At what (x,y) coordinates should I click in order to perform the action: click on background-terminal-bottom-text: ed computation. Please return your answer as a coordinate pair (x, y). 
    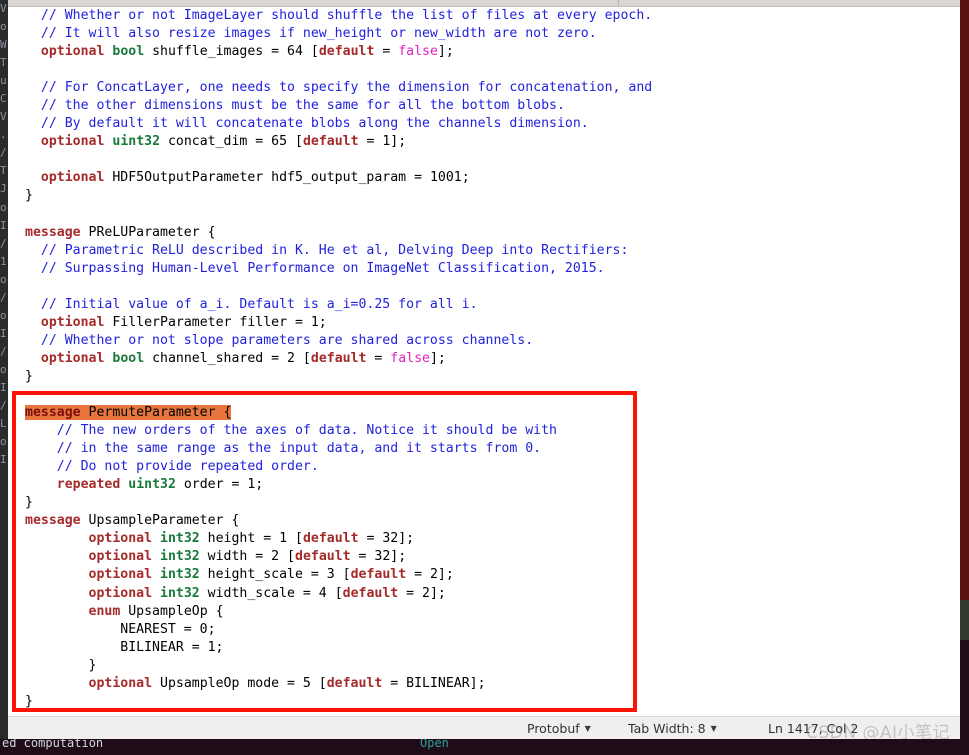
    Looking at the image, I should click on (53, 744).